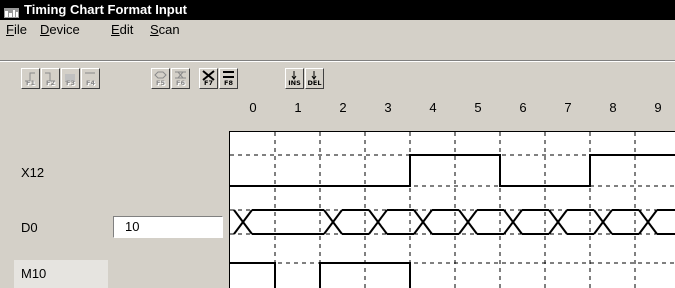  What do you see at coordinates (90, 78) in the screenshot?
I see `f4-button: F4` at bounding box center [90, 78].